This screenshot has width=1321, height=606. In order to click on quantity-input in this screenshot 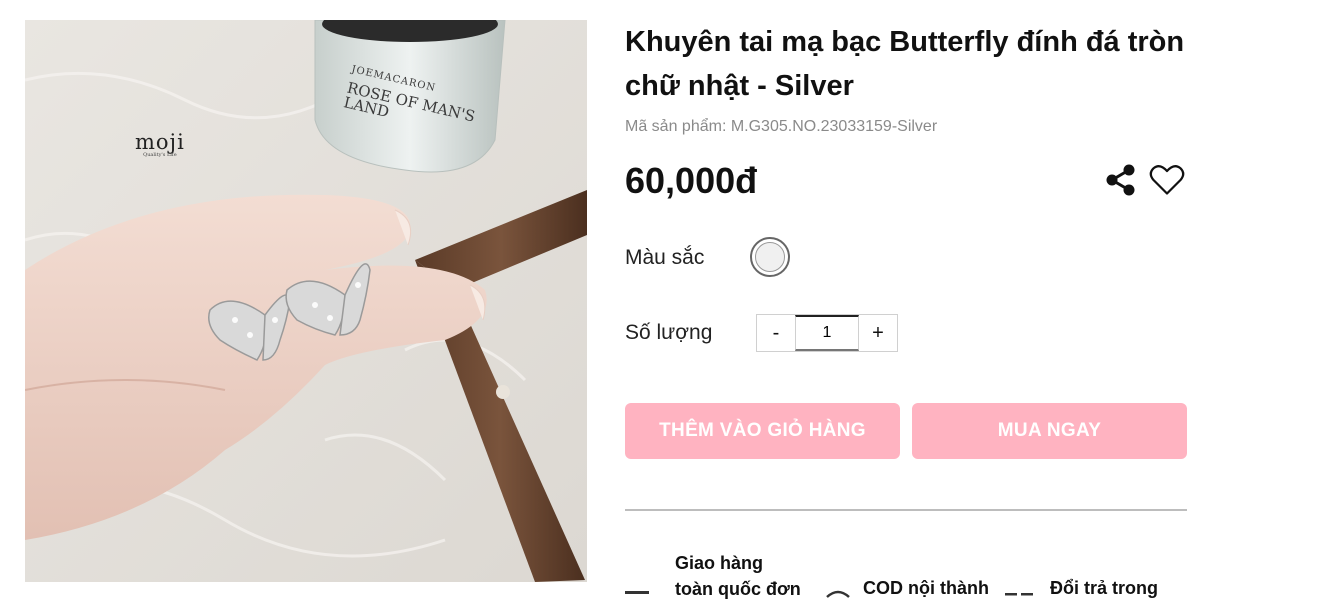, I will do `click(827, 333)`.